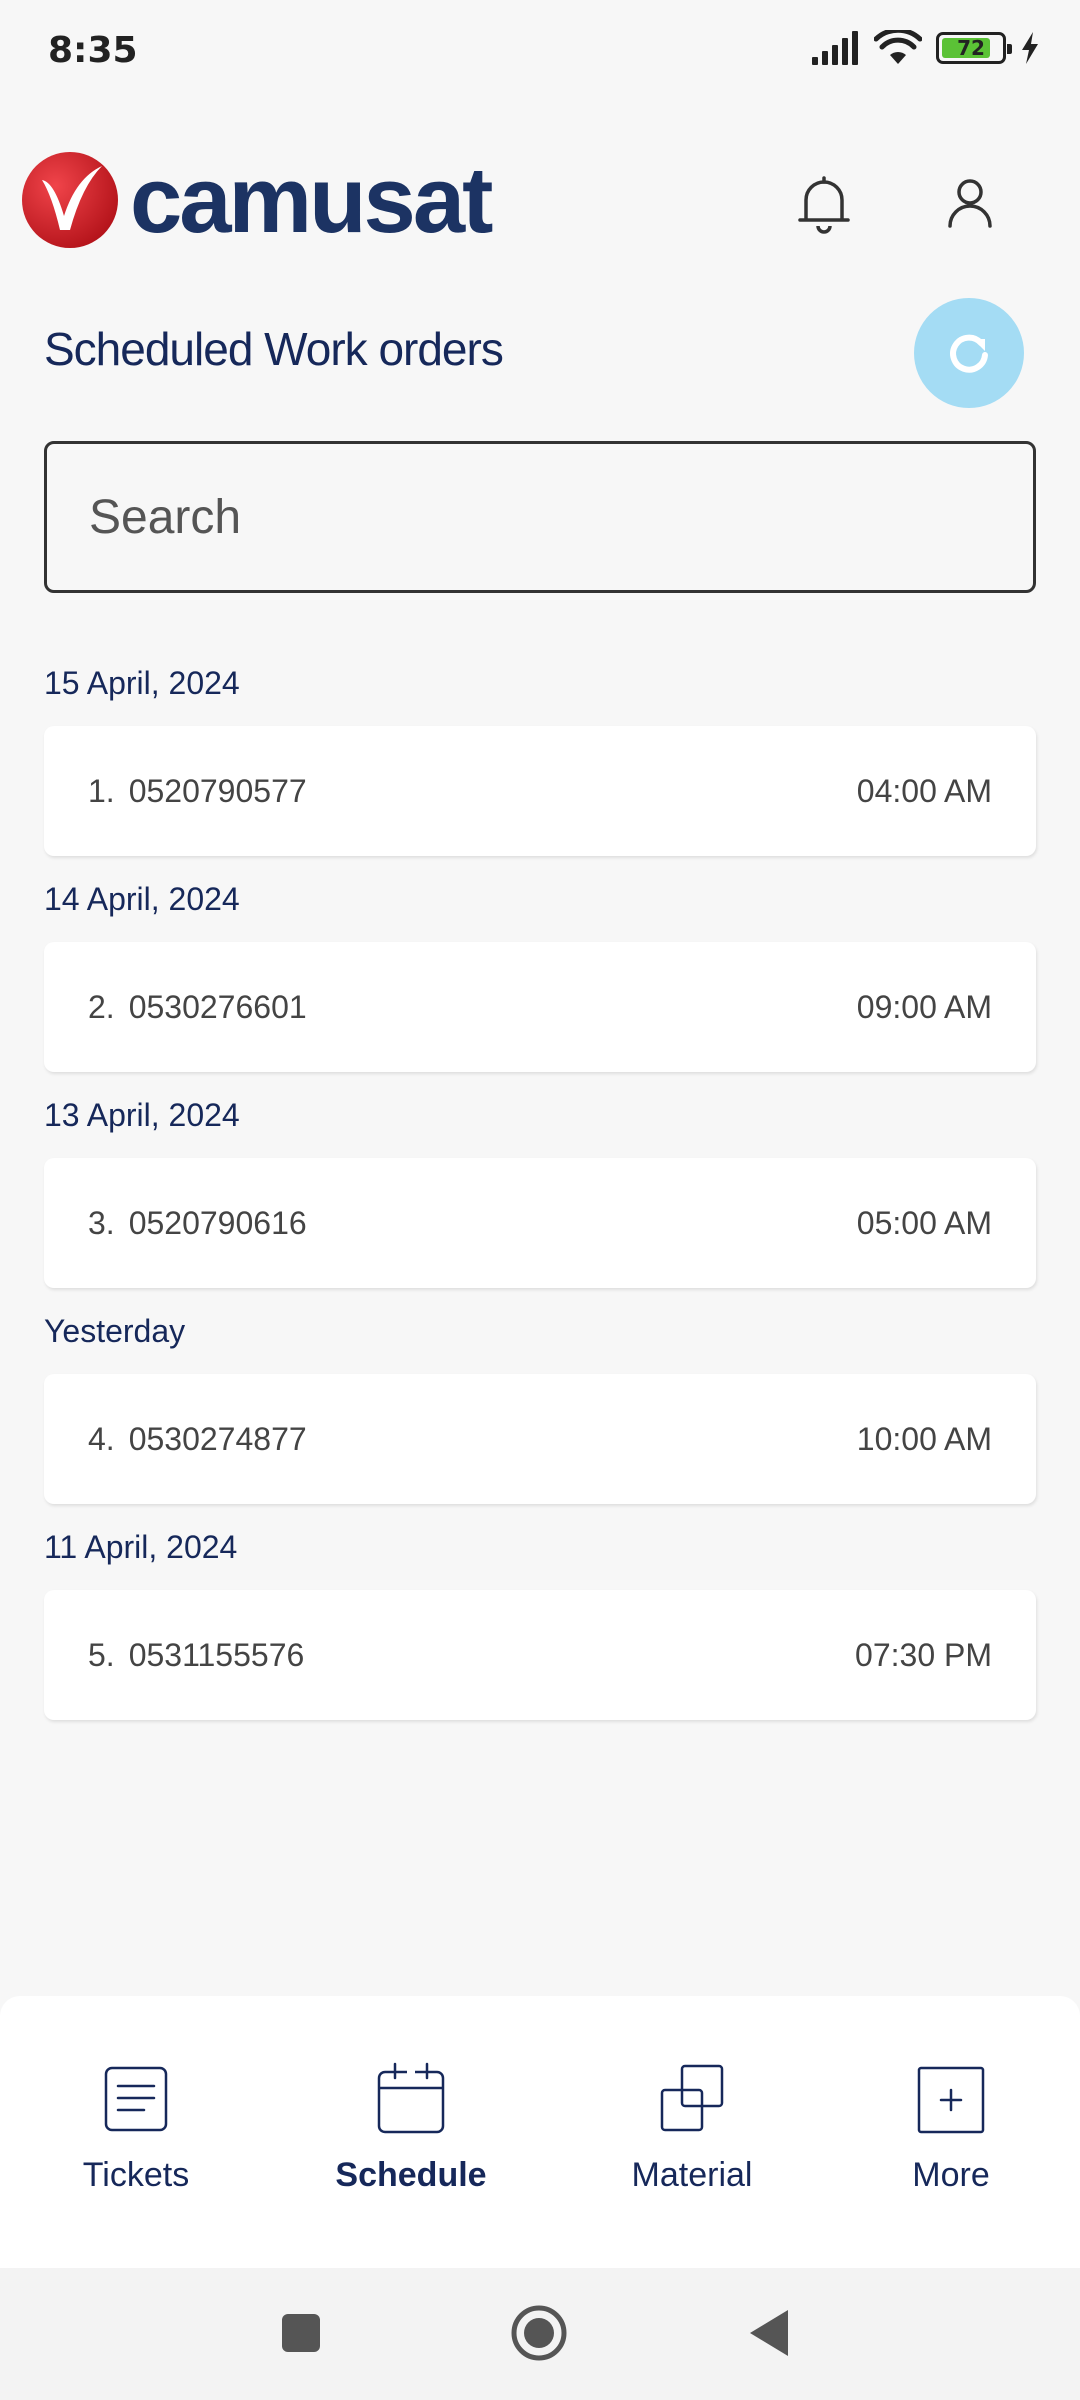  What do you see at coordinates (411, 2175) in the screenshot?
I see `nav-label-schedule: Schedule` at bounding box center [411, 2175].